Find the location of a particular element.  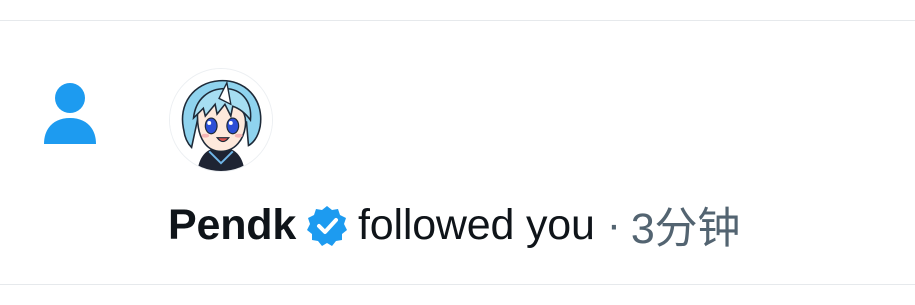

bottom-divider is located at coordinates (457, 284).